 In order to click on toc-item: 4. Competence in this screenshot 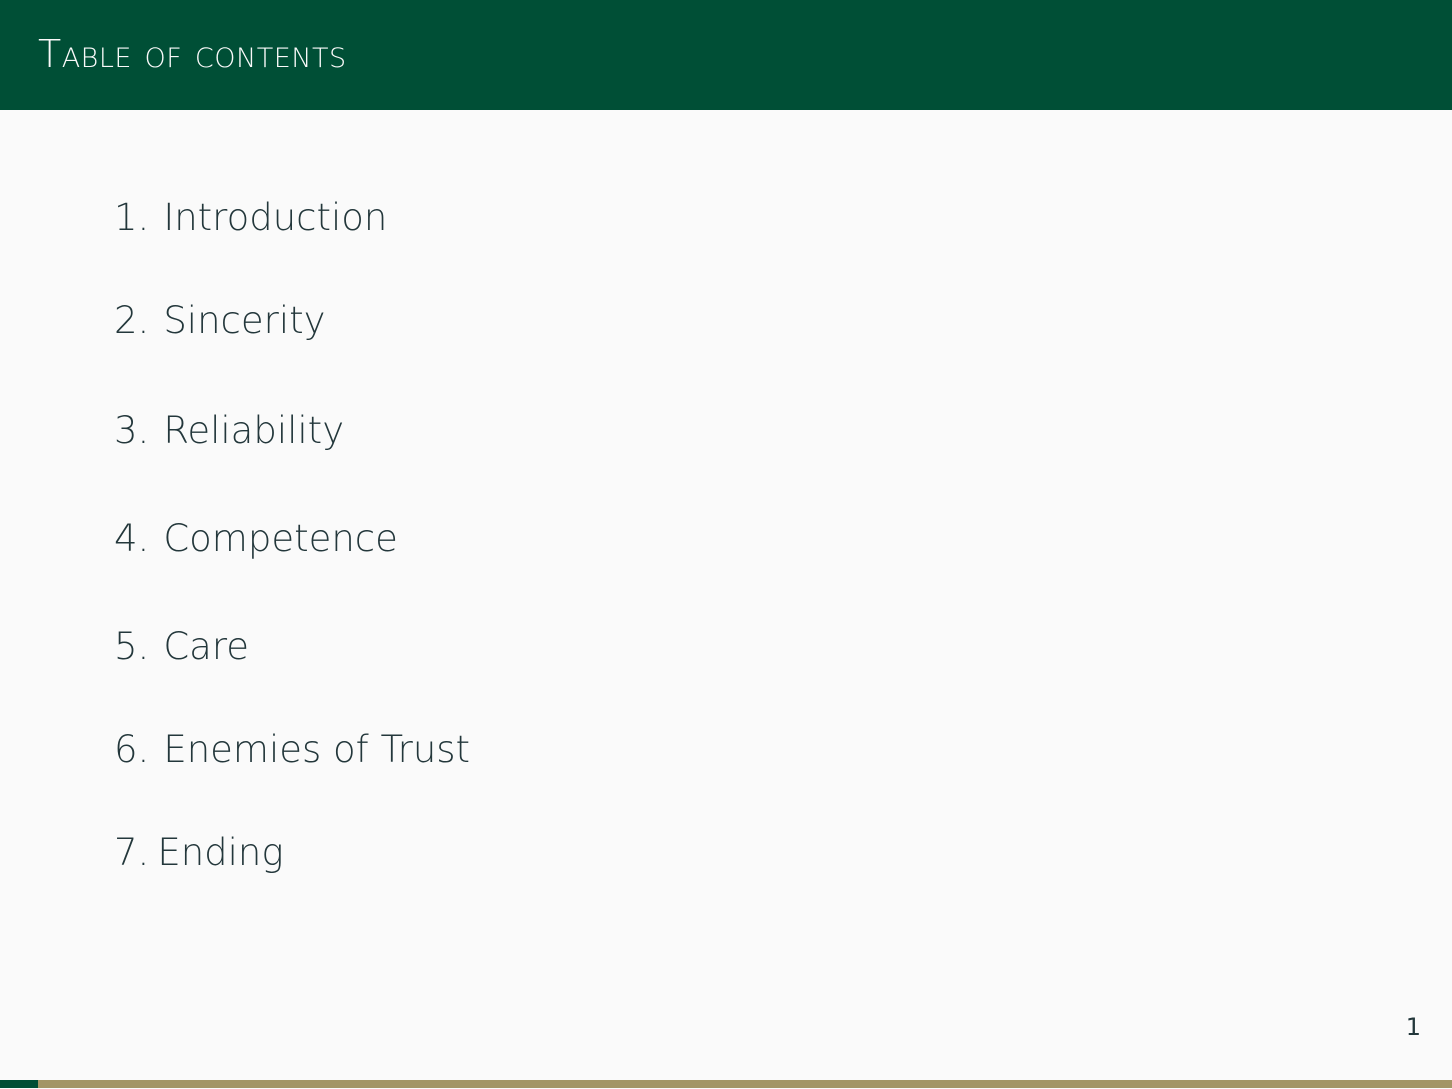, I will do `click(256, 538)`.